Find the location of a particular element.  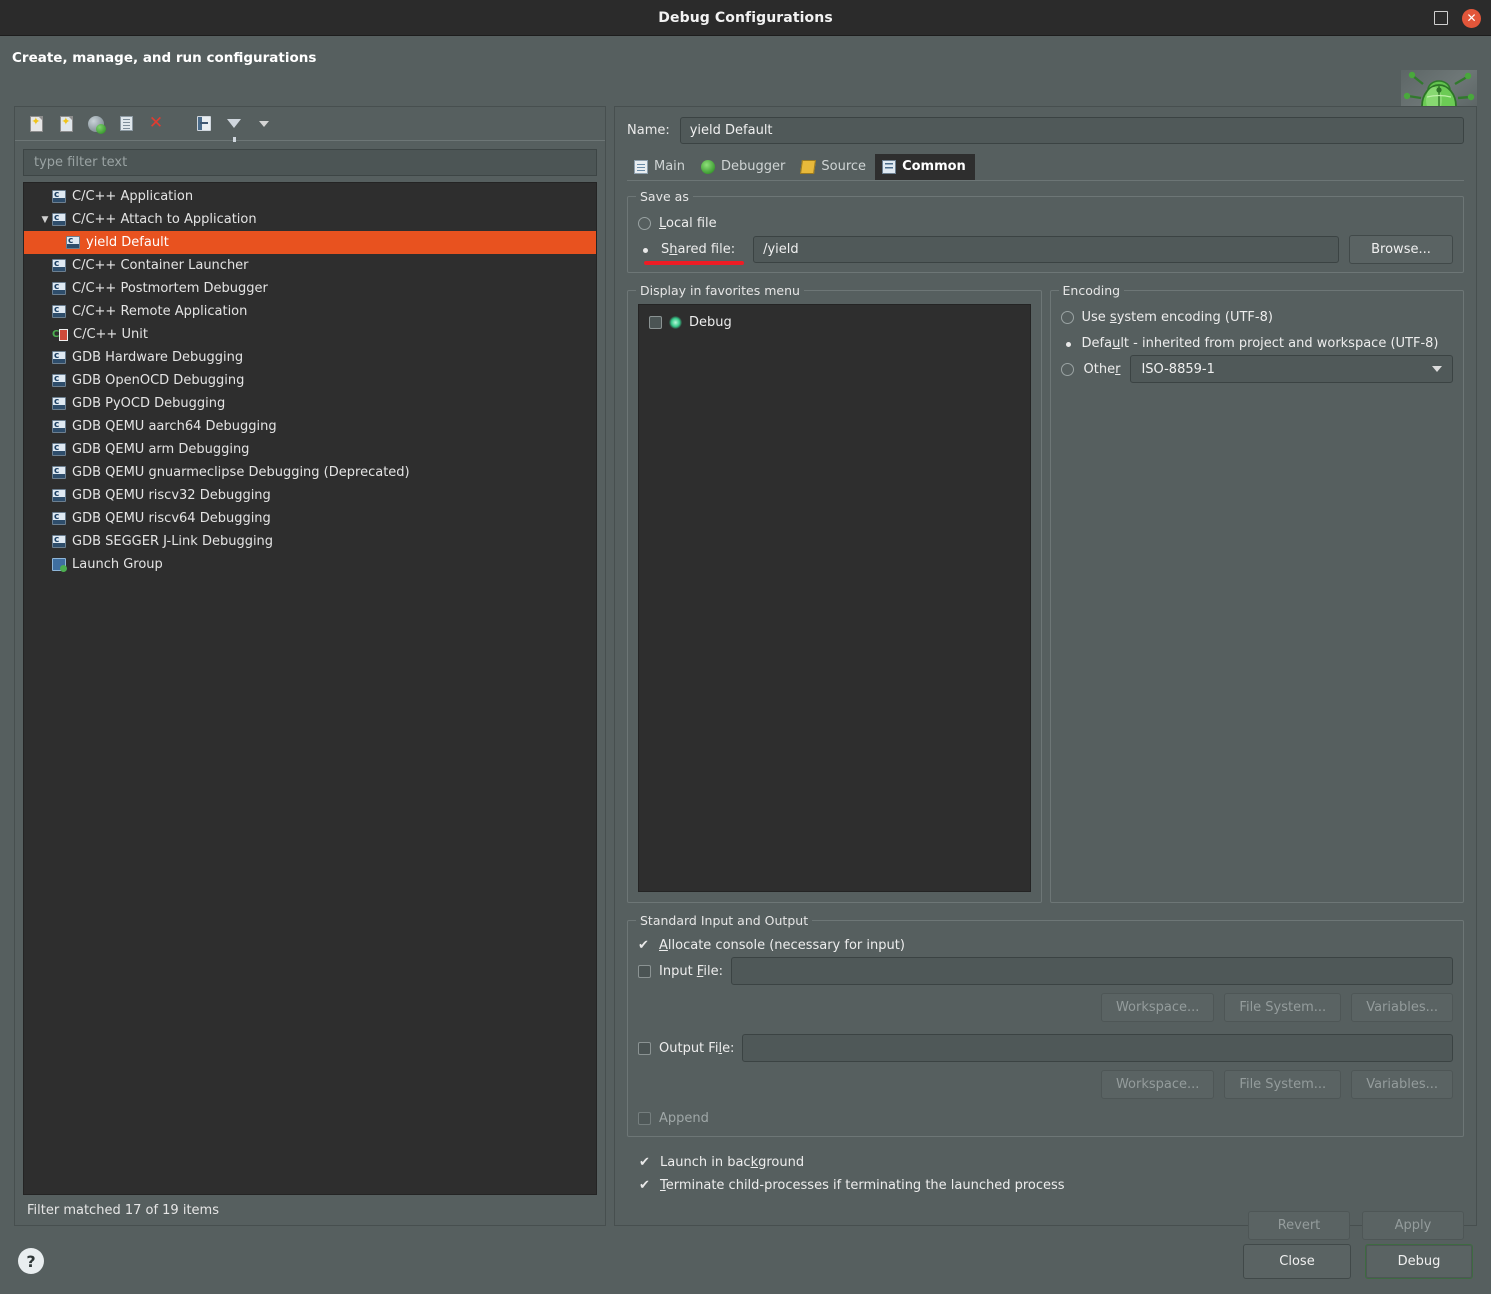

tree-item: GDB QEMU riscv32 Debugging is located at coordinates (310, 495).